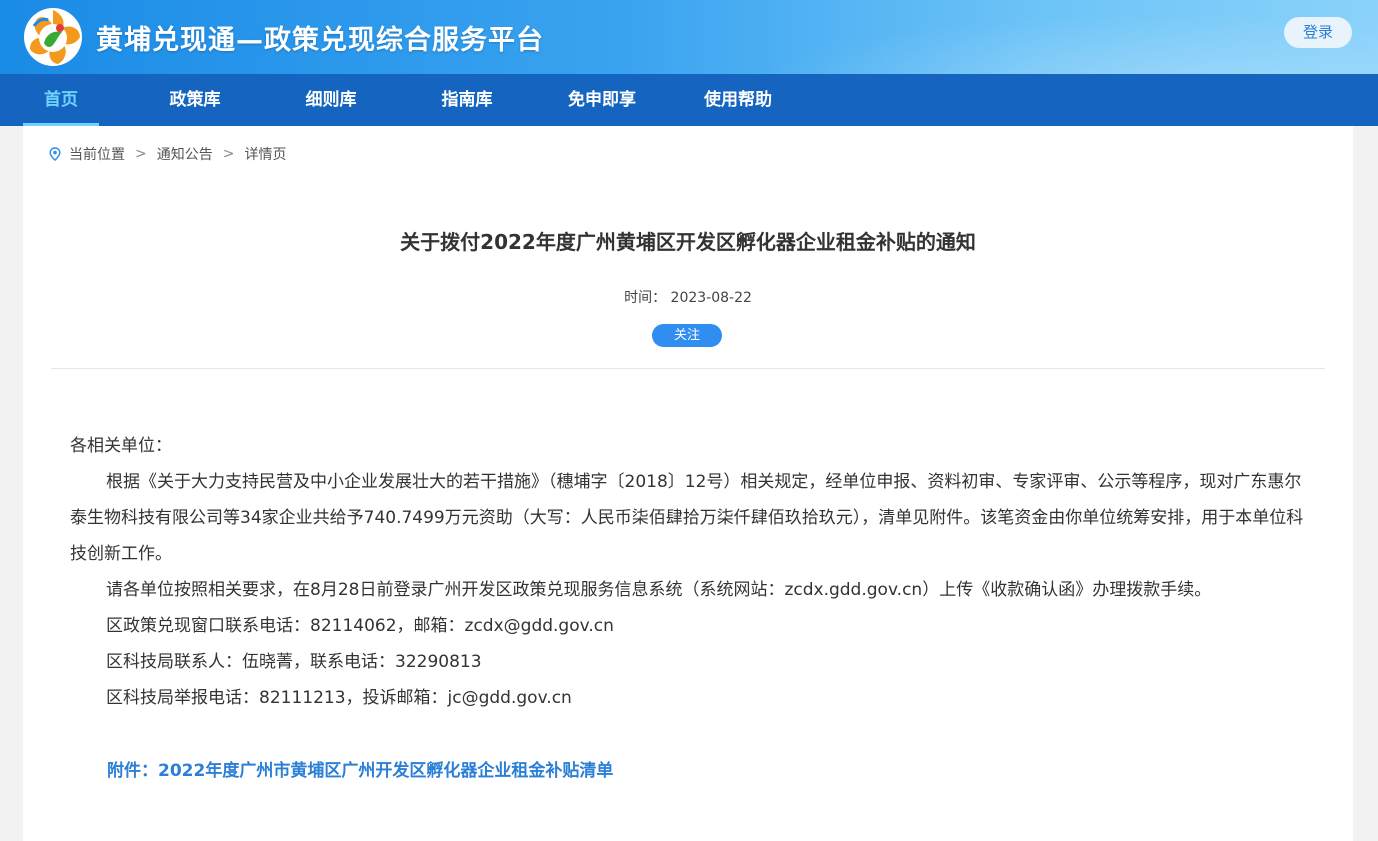 This screenshot has width=1378, height=841. I want to click on header-decoration, so click(1028, 37).